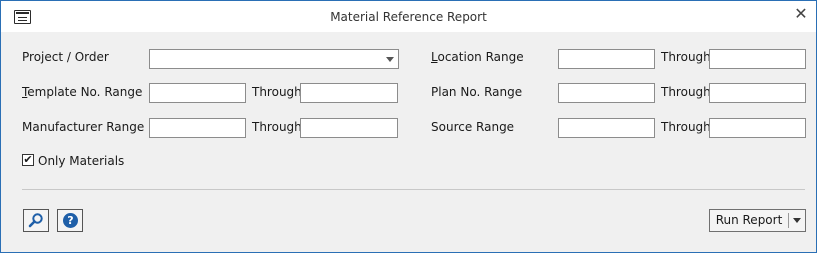  Describe the element at coordinates (83, 127) in the screenshot. I see `manufacturer-range-label: Manufacturer Range` at that location.